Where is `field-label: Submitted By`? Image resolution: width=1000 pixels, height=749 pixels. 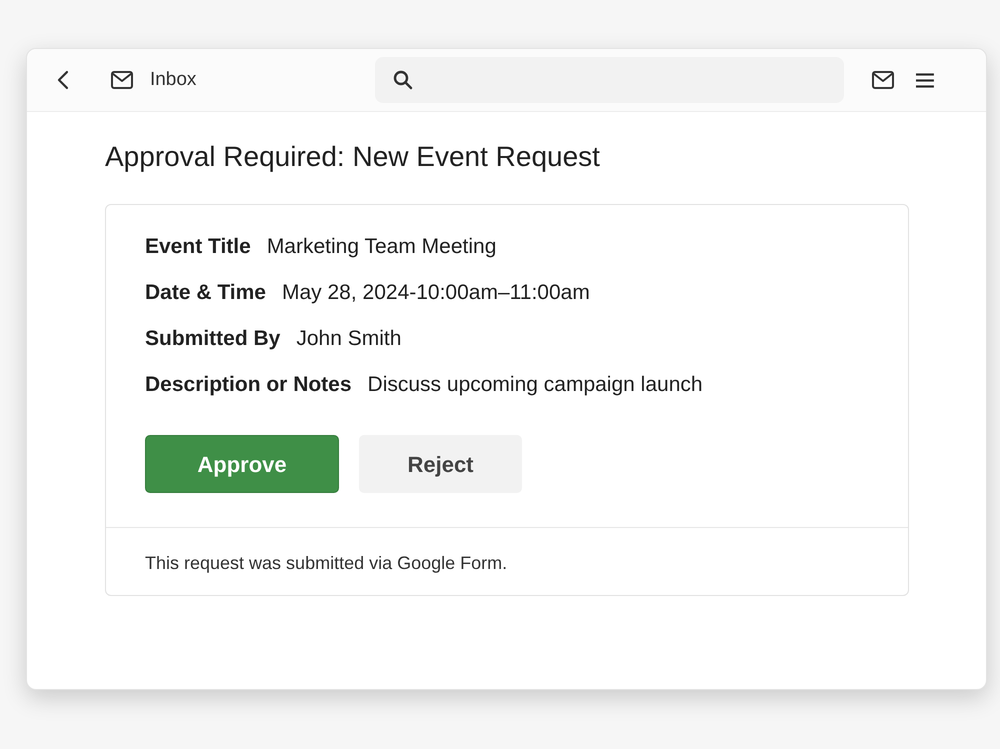 field-label: Submitted By is located at coordinates (212, 339).